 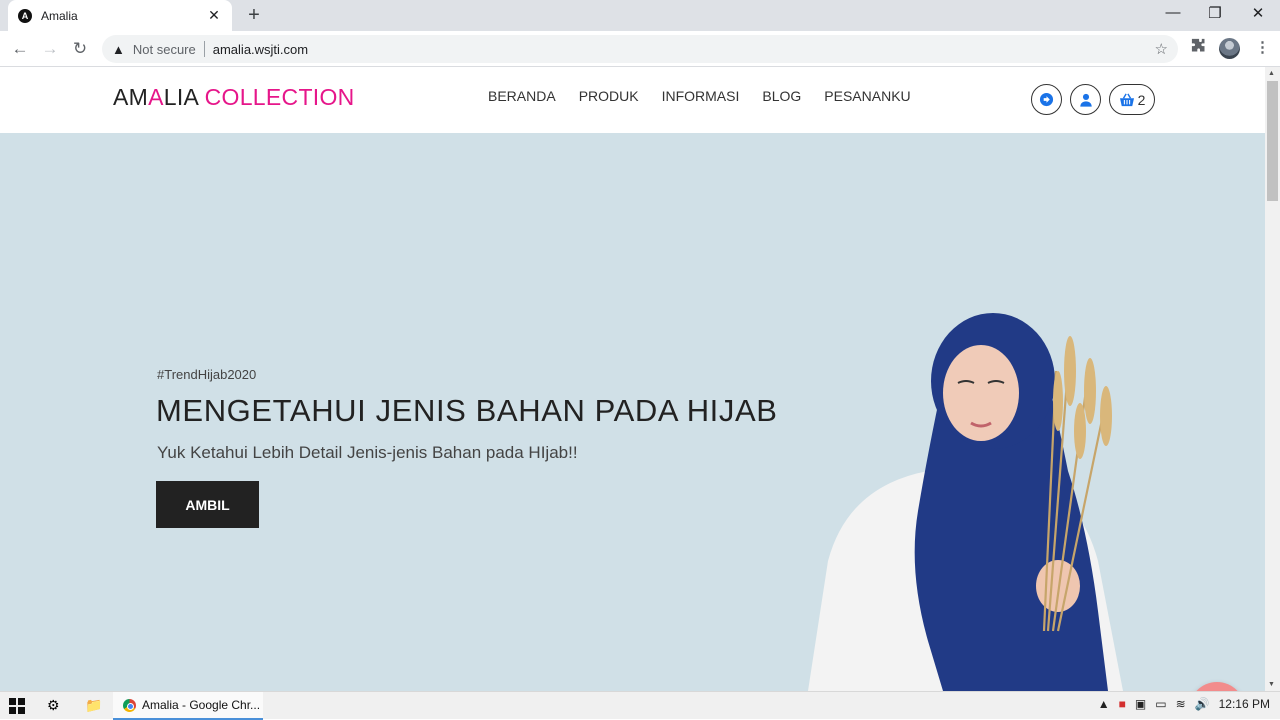 What do you see at coordinates (1140, 704) in the screenshot?
I see `tray-display-icon: ▣` at bounding box center [1140, 704].